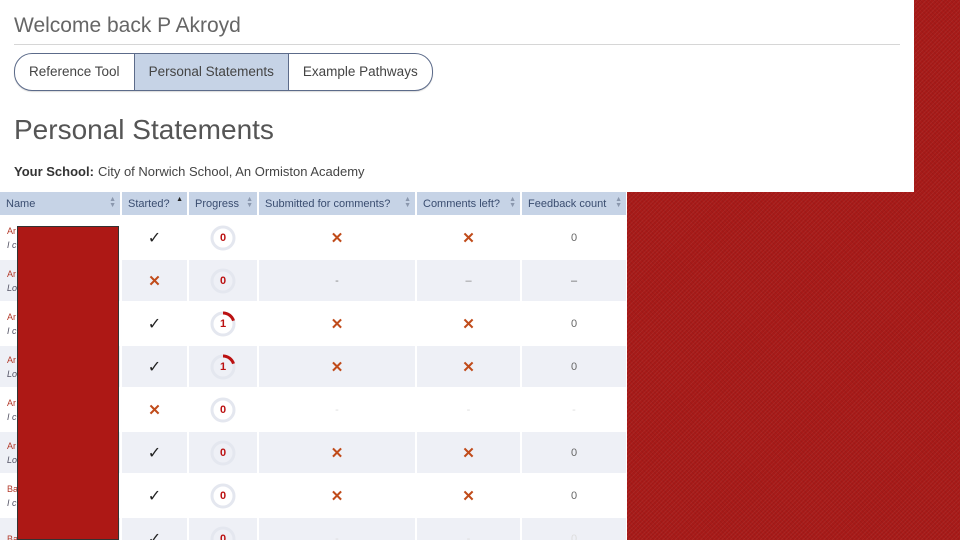 The height and width of the screenshot is (540, 960). I want to click on school-label: Your School:, so click(54, 171).